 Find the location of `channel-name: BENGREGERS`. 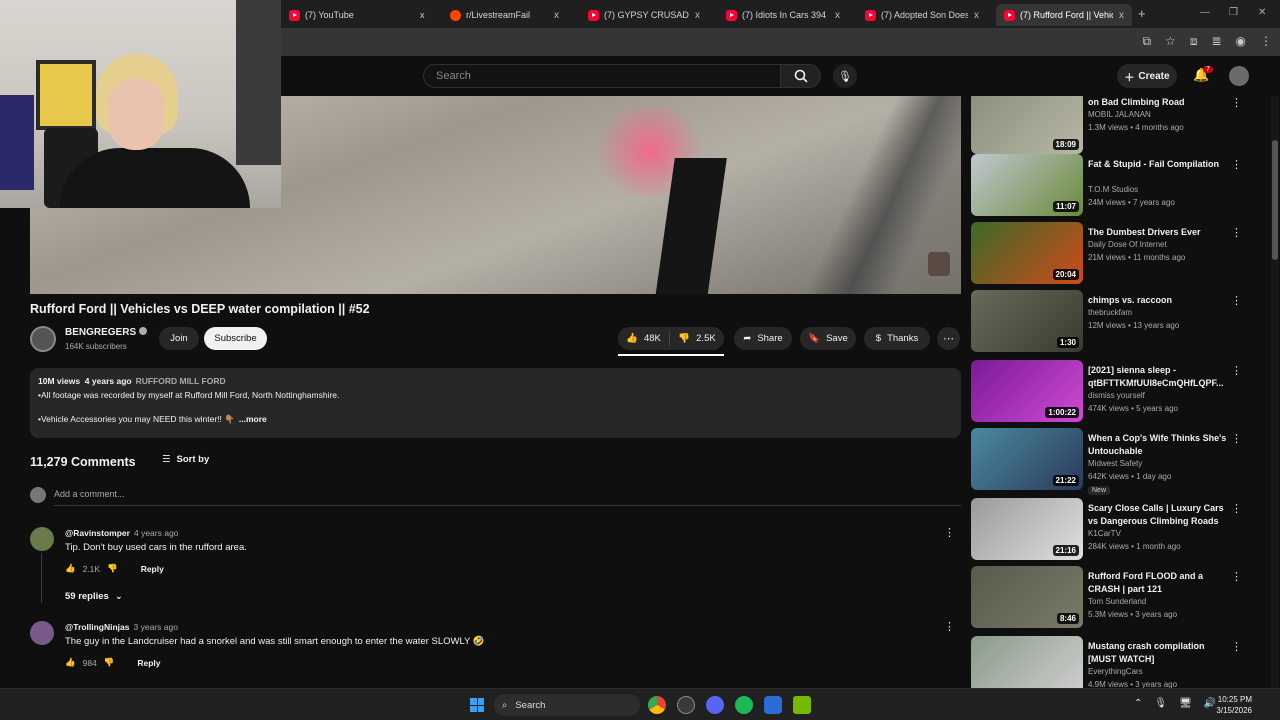

channel-name: BENGREGERS is located at coordinates (106, 332).